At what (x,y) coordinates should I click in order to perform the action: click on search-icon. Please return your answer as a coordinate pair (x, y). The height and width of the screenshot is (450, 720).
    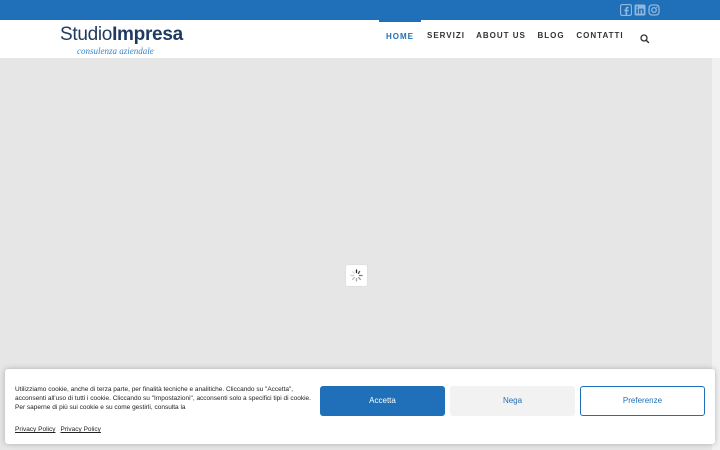
    Looking at the image, I should click on (645, 38).